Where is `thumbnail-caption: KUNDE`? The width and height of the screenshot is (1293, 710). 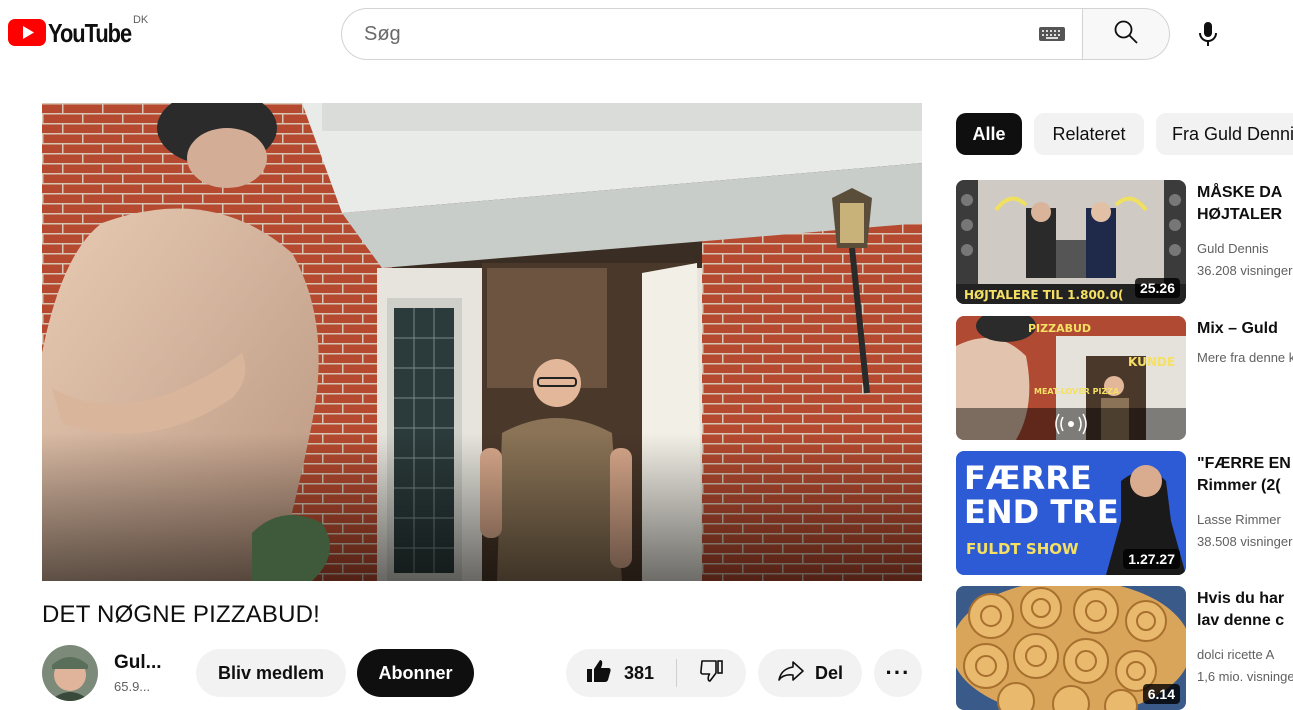 thumbnail-caption: KUNDE is located at coordinates (1151, 362).